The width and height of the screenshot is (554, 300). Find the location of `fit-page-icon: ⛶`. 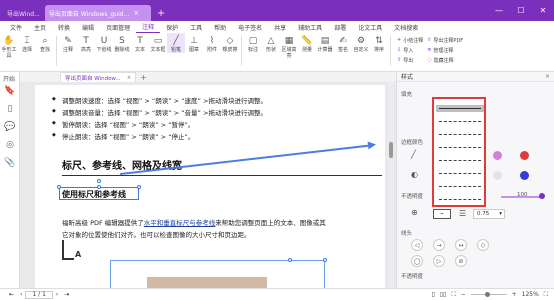

fit-page-icon: ⛶ is located at coordinates (453, 295).